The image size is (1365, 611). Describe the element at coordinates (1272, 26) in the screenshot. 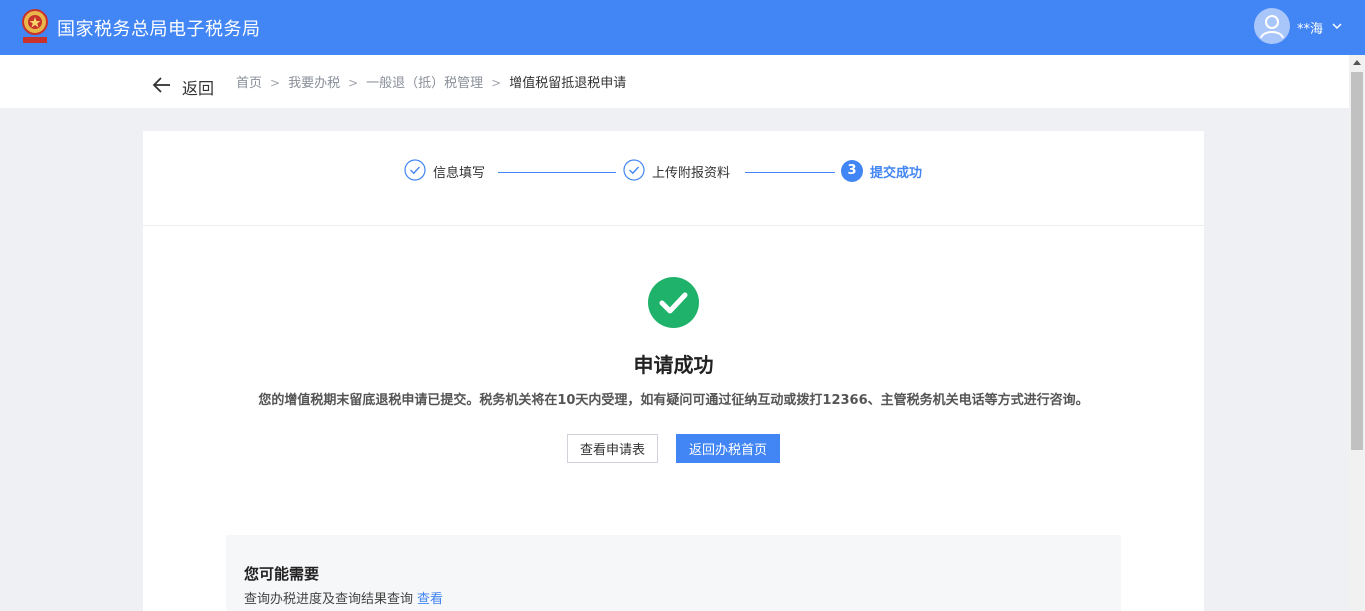

I see `user-avatar-icon` at that location.